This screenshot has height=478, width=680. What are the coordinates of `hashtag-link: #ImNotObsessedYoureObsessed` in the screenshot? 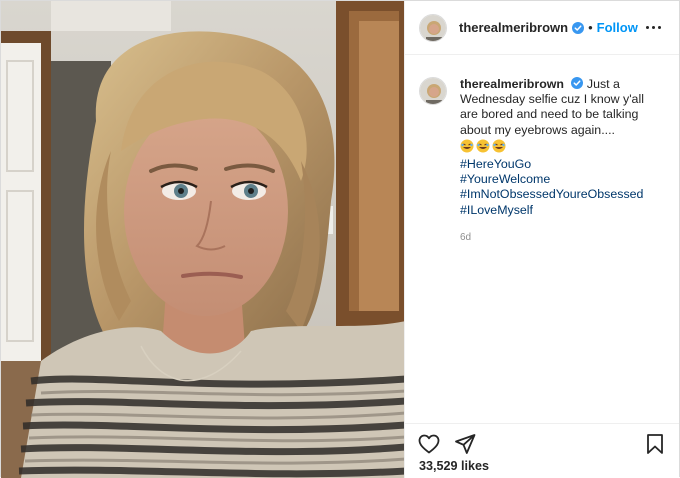 It's located at (562, 194).